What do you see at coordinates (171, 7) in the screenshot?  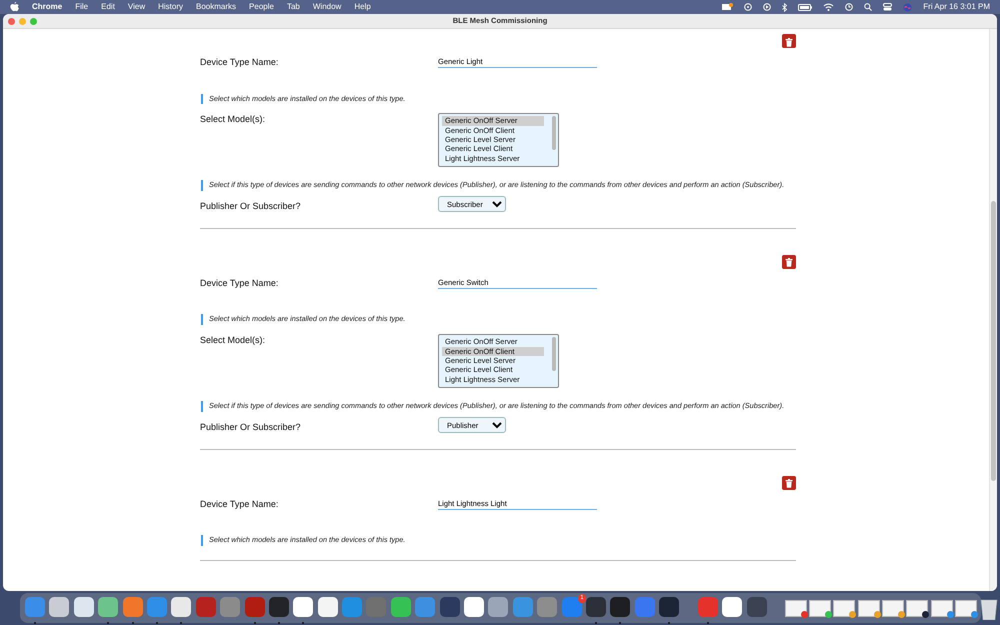 I see `menu-item: History` at bounding box center [171, 7].